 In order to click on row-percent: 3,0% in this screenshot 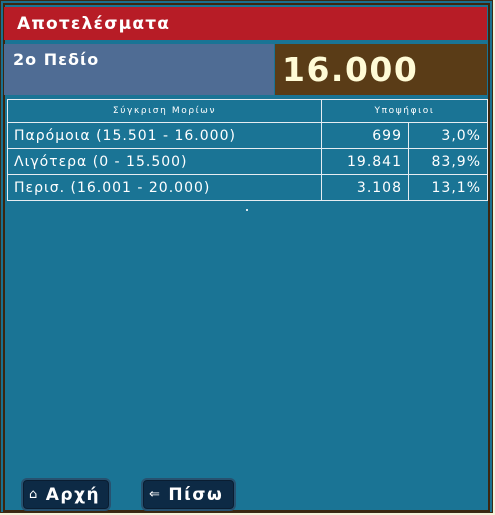, I will do `click(448, 135)`.